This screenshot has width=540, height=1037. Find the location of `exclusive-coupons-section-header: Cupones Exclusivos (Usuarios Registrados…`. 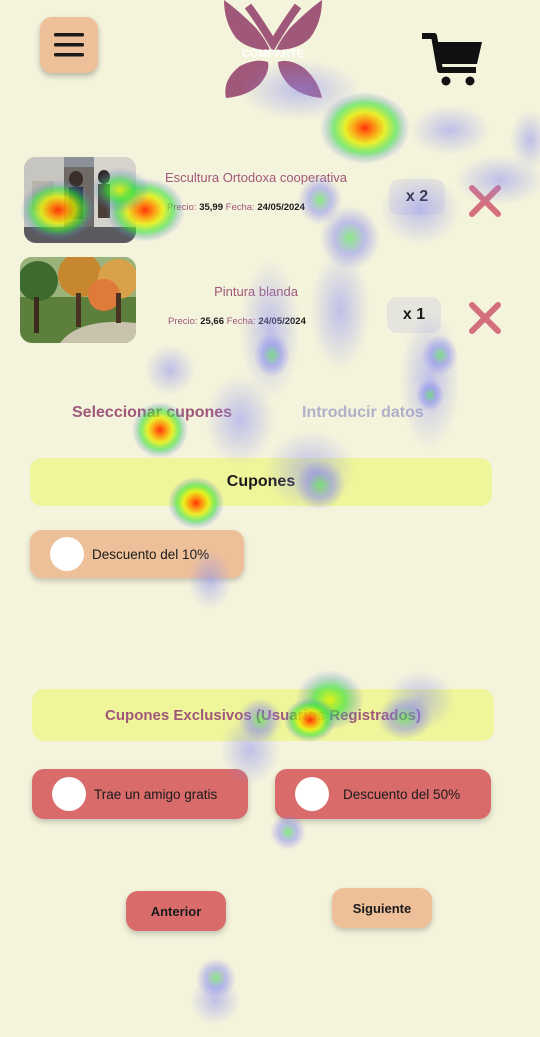

exclusive-coupons-section-header: Cupones Exclusivos (Usuarios Registrados… is located at coordinates (263, 715).